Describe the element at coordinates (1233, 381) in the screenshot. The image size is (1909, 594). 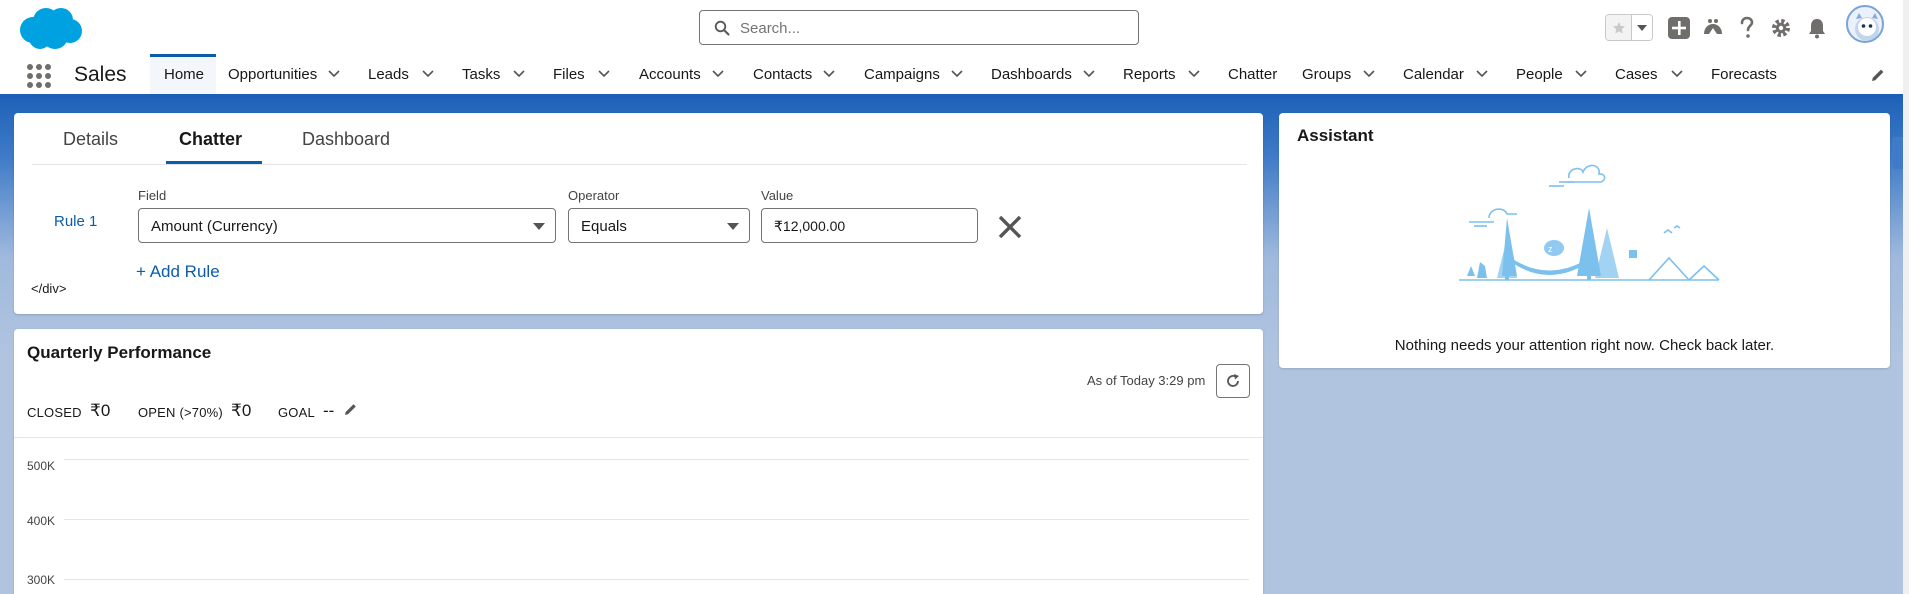
I see `refresh-button` at that location.